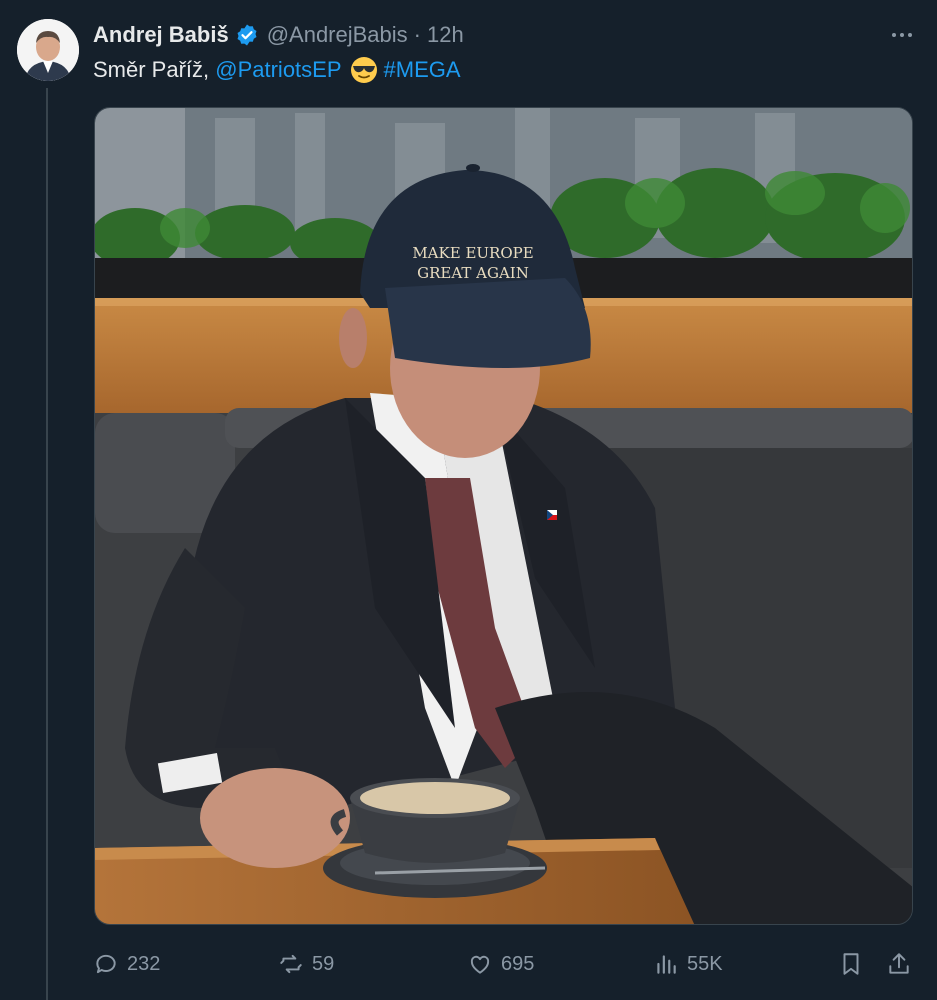  I want to click on reply-button: 232, so click(126, 964).